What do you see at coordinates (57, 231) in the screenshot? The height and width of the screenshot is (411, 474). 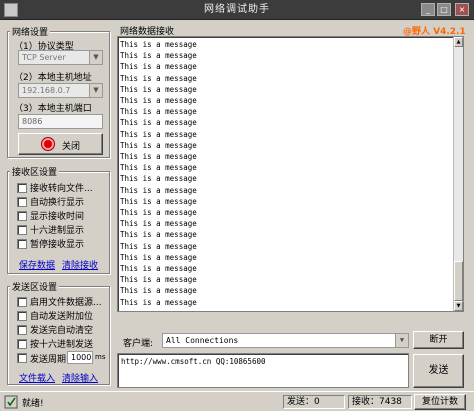 I see `recv-option-label: 十六进制显示` at bounding box center [57, 231].